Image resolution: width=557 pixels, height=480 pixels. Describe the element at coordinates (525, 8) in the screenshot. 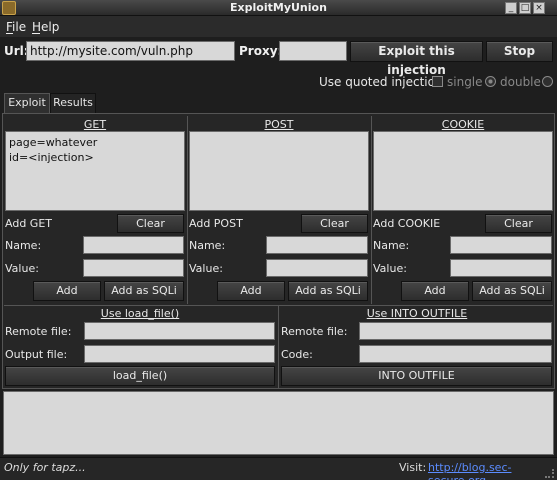

I see `maximize-icon: □` at that location.